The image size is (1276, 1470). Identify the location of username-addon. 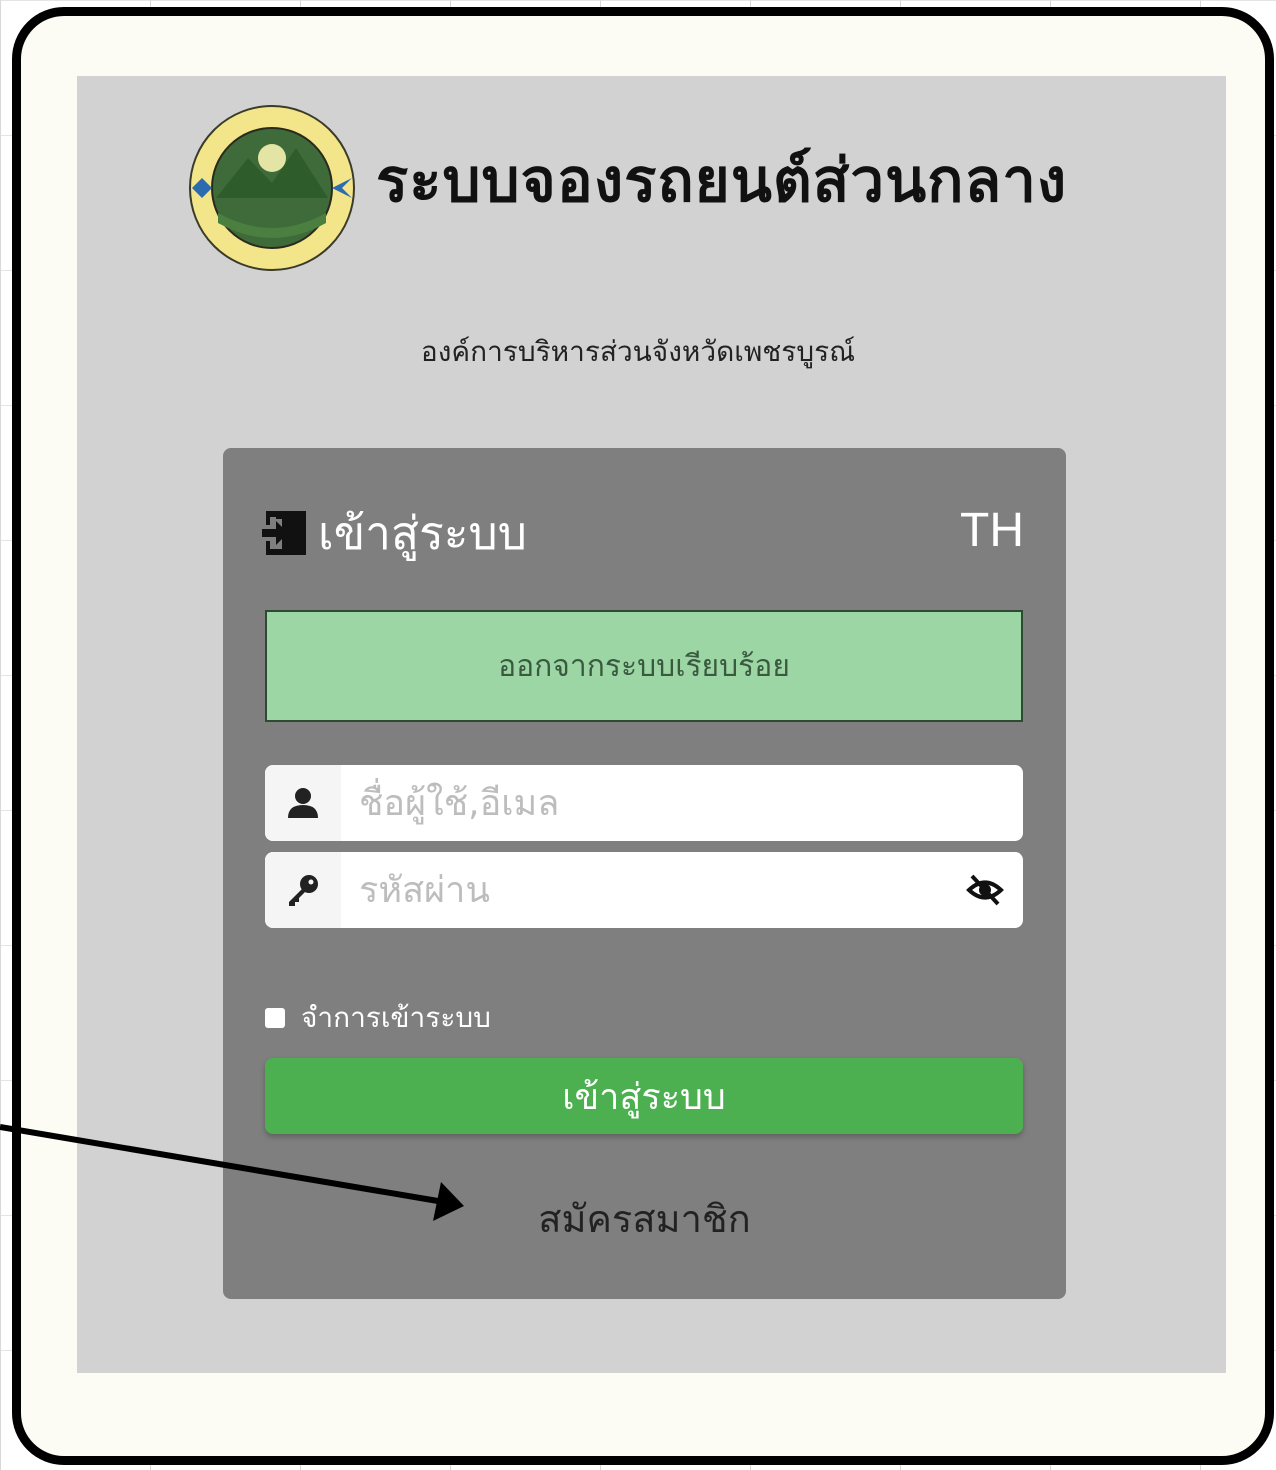
(303, 803).